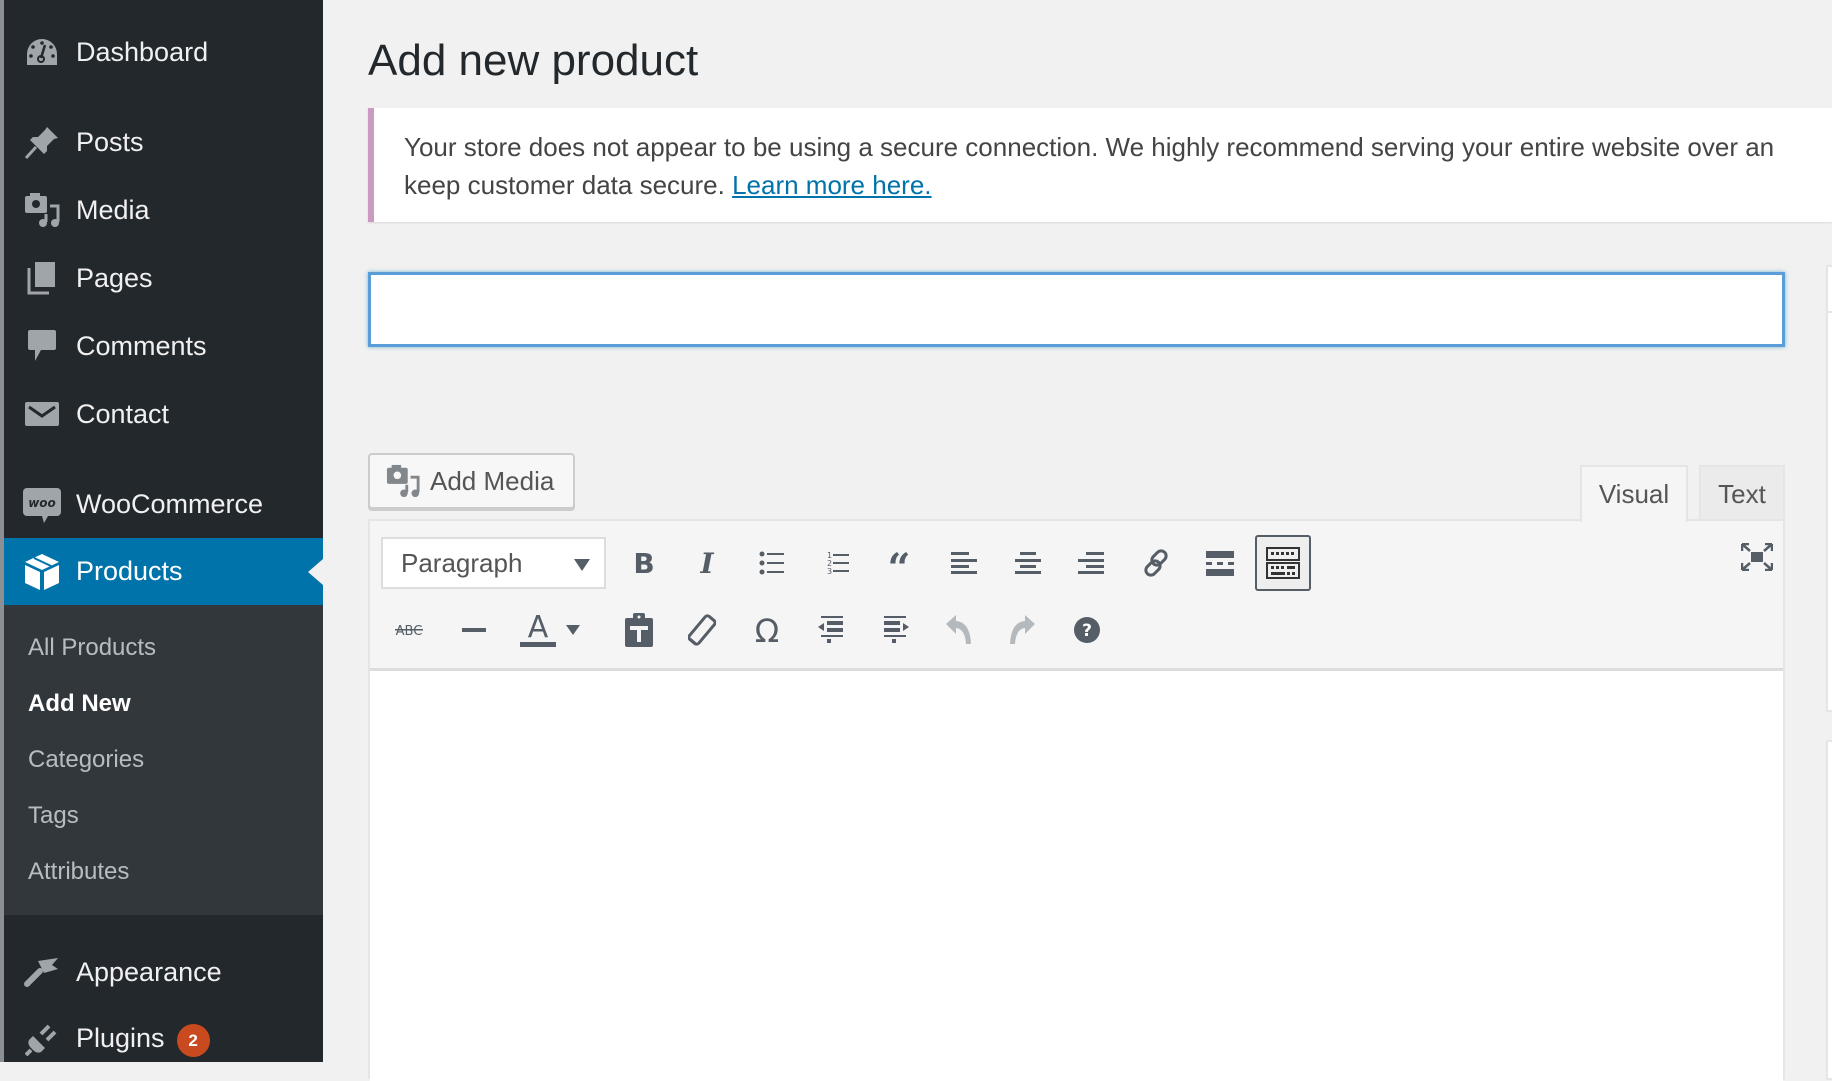  I want to click on svg-text: 3, so click(829, 571).